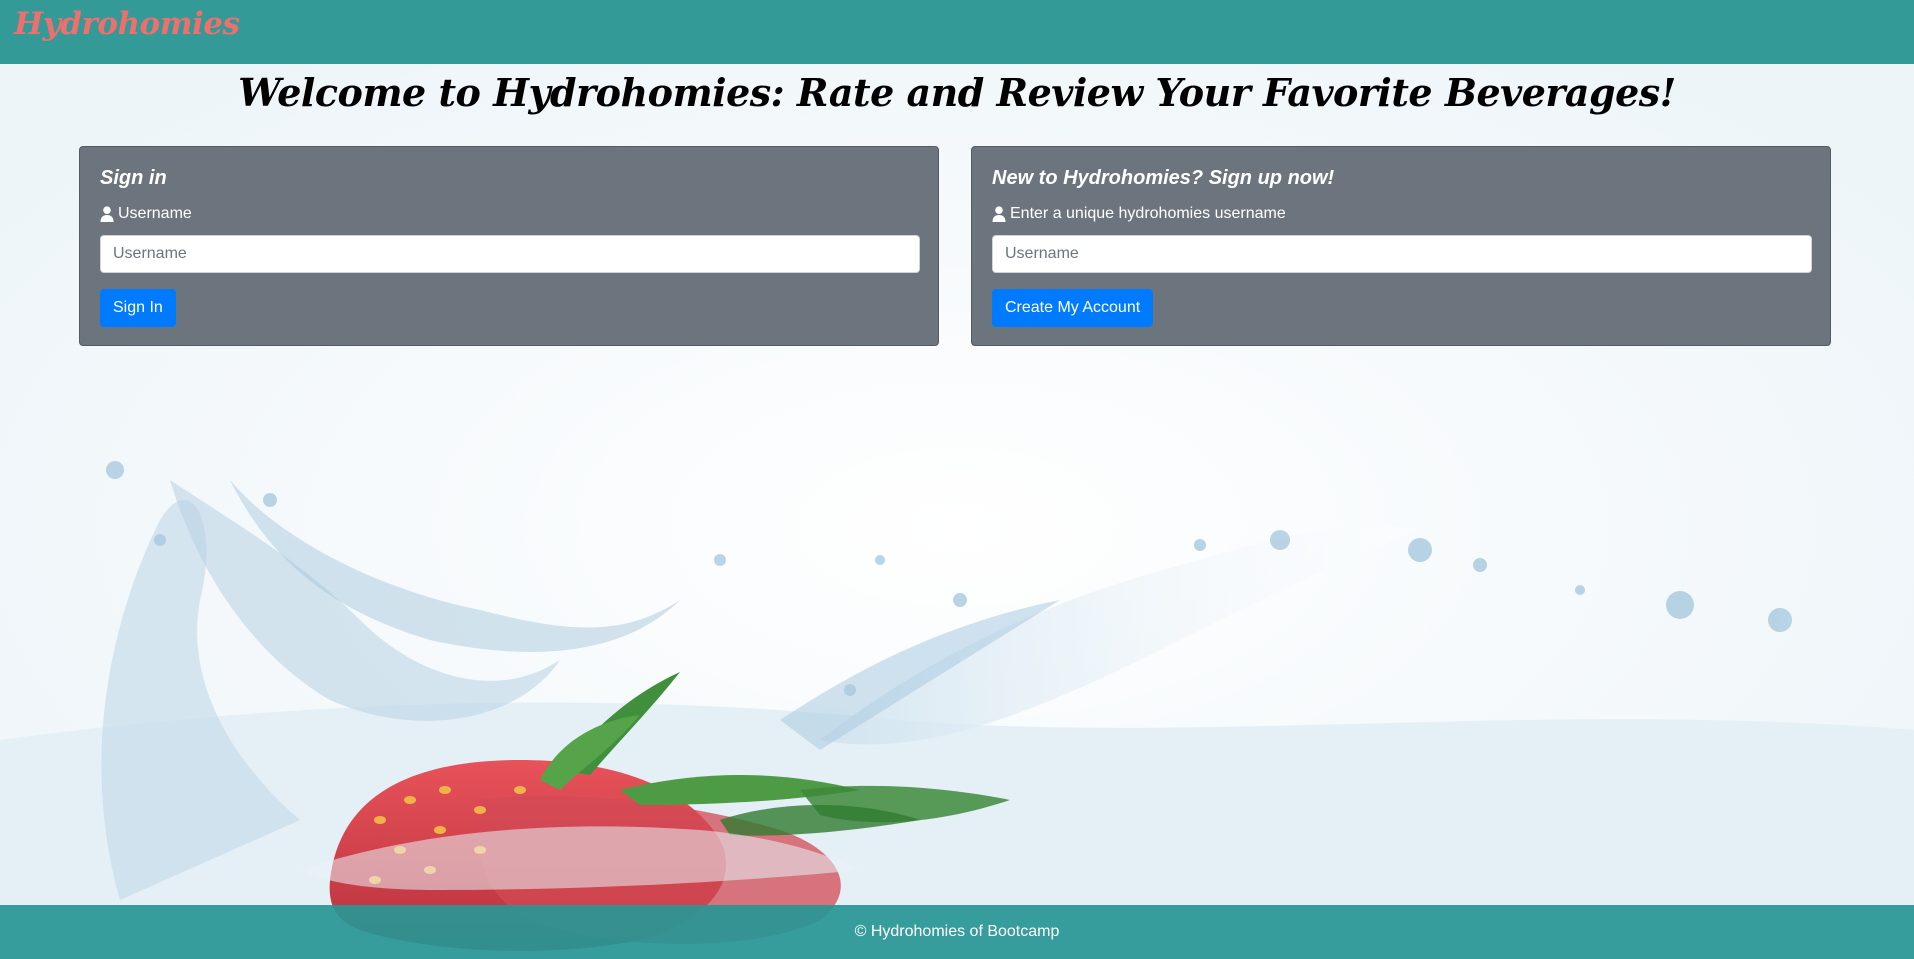 Image resolution: width=1914 pixels, height=959 pixels. What do you see at coordinates (127, 24) in the screenshot?
I see `brand-logo-link: Hydrohomies` at bounding box center [127, 24].